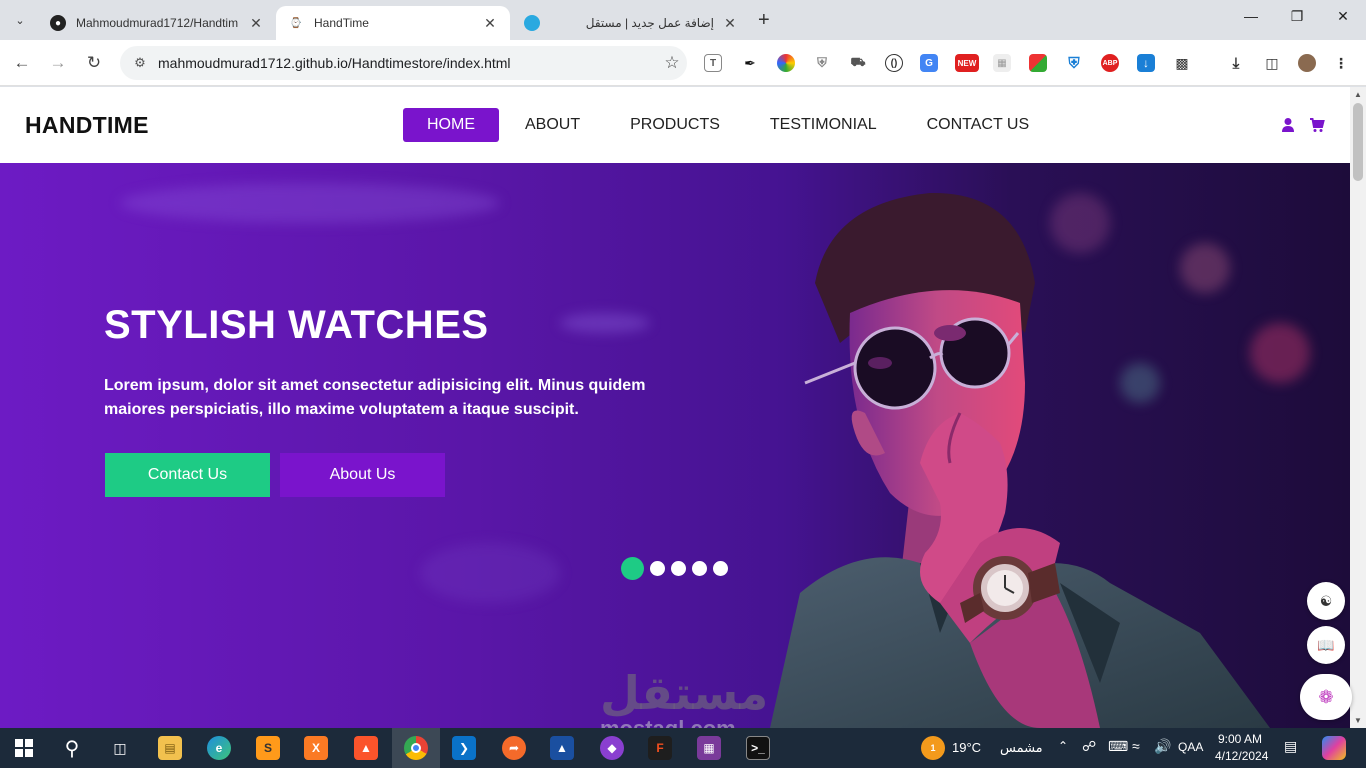  What do you see at coordinates (341, 23) in the screenshot?
I see `tab-title: HandTime` at bounding box center [341, 23].